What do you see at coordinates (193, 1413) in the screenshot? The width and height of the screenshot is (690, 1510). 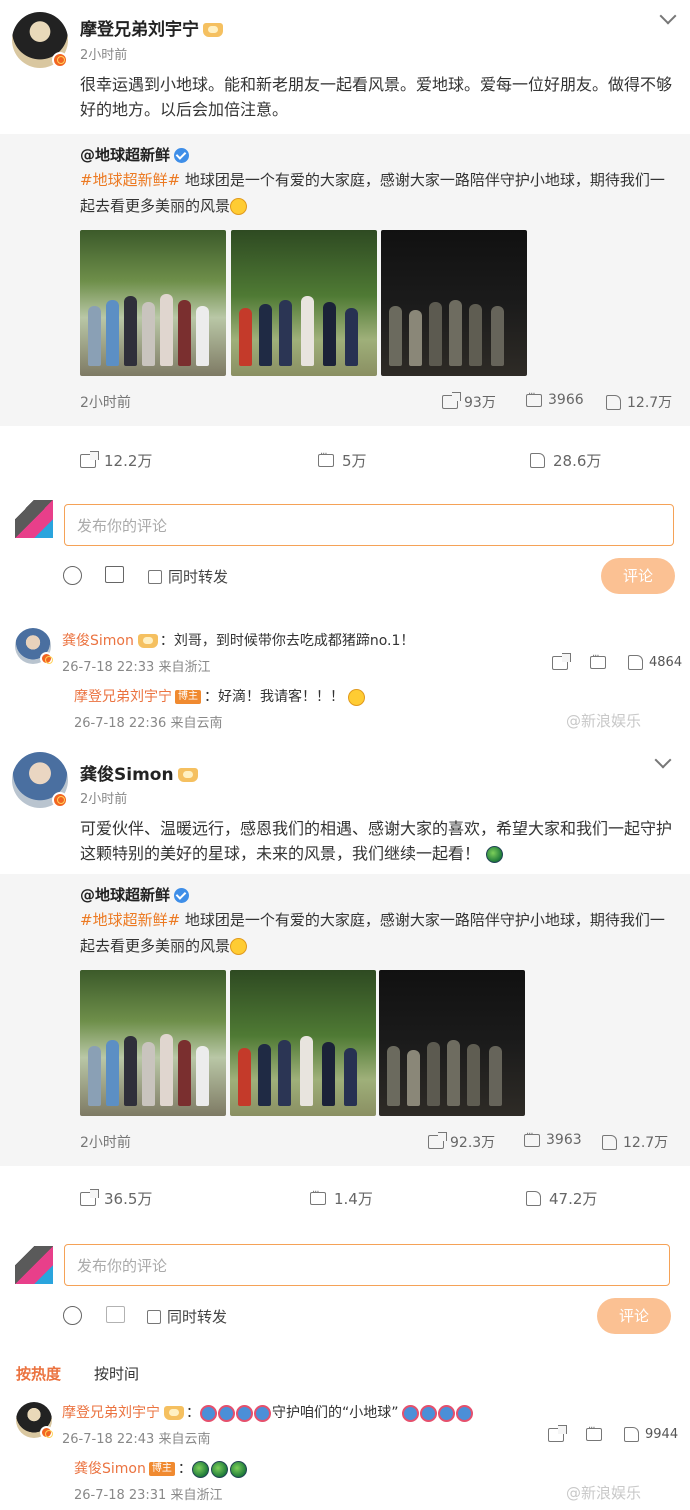 I see `comment-colon: ：` at bounding box center [193, 1413].